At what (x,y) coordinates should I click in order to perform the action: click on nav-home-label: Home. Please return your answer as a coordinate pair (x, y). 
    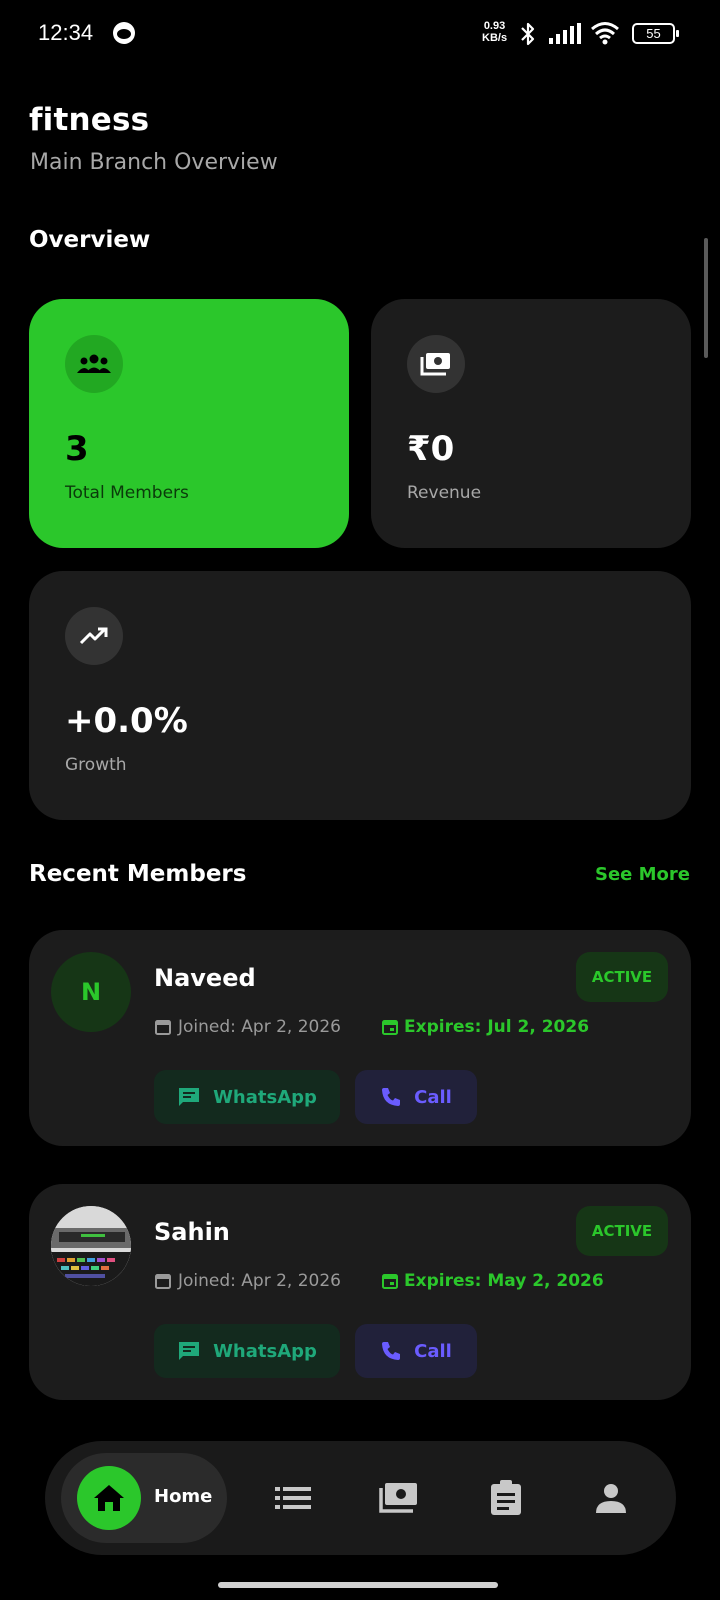
    Looking at the image, I should click on (183, 1496).